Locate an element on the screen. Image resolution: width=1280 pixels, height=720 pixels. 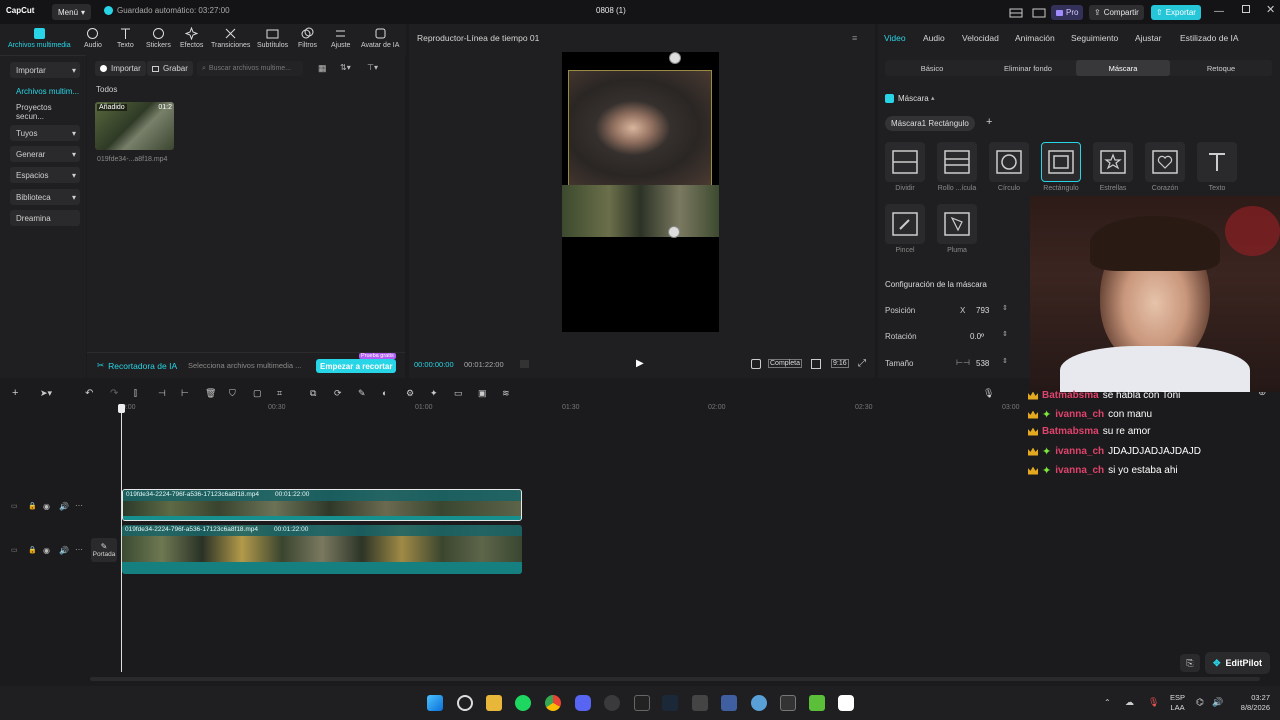
grid-view-icon: ▦ is located at coordinates (322, 68).